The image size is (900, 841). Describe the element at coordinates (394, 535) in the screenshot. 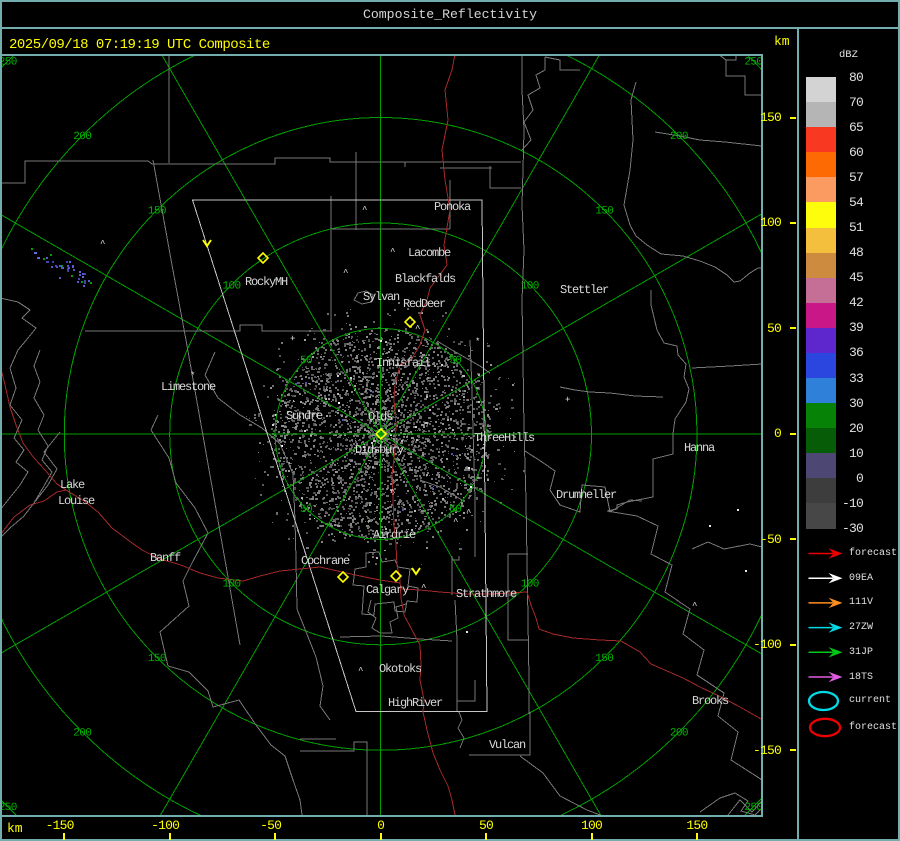

I see `svg-text: Airdrie` at that location.